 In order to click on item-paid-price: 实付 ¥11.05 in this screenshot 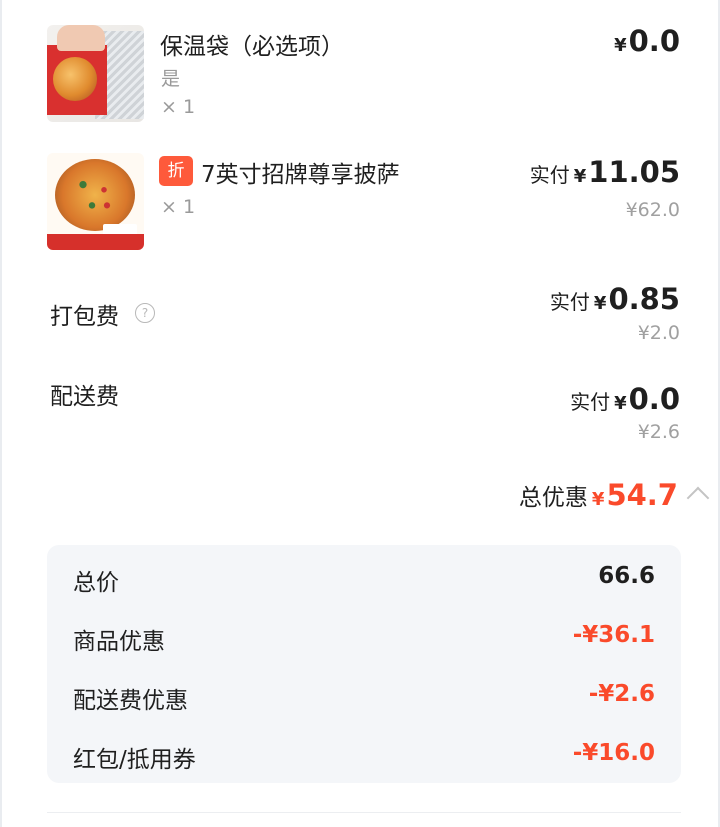, I will do `click(605, 172)`.